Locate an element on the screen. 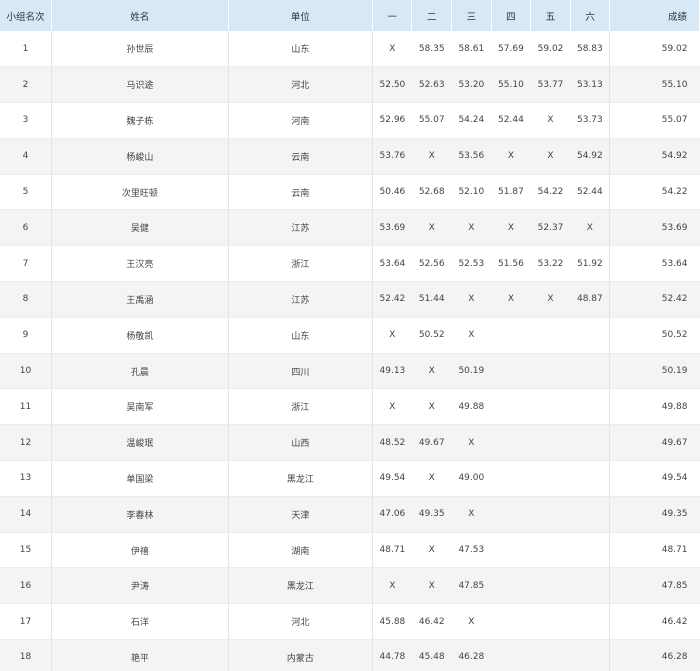 The height and width of the screenshot is (671, 700). cell-trial-1: 52.96 is located at coordinates (392, 120).